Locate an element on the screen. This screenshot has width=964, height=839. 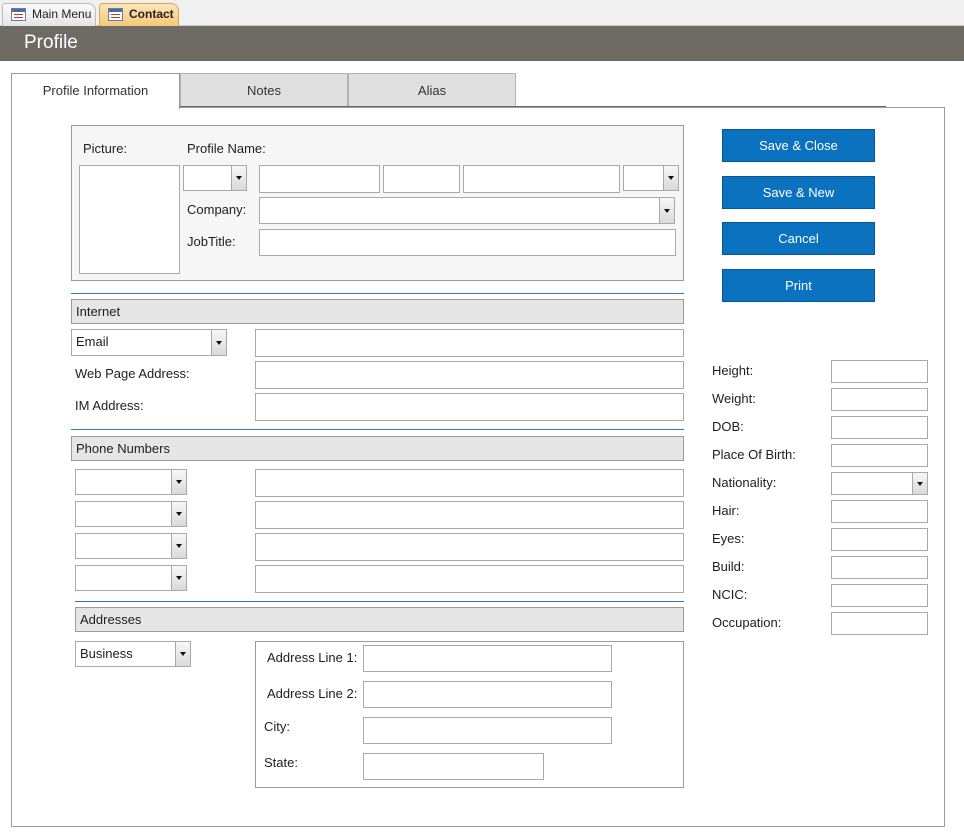
eyes-field is located at coordinates (879, 539).